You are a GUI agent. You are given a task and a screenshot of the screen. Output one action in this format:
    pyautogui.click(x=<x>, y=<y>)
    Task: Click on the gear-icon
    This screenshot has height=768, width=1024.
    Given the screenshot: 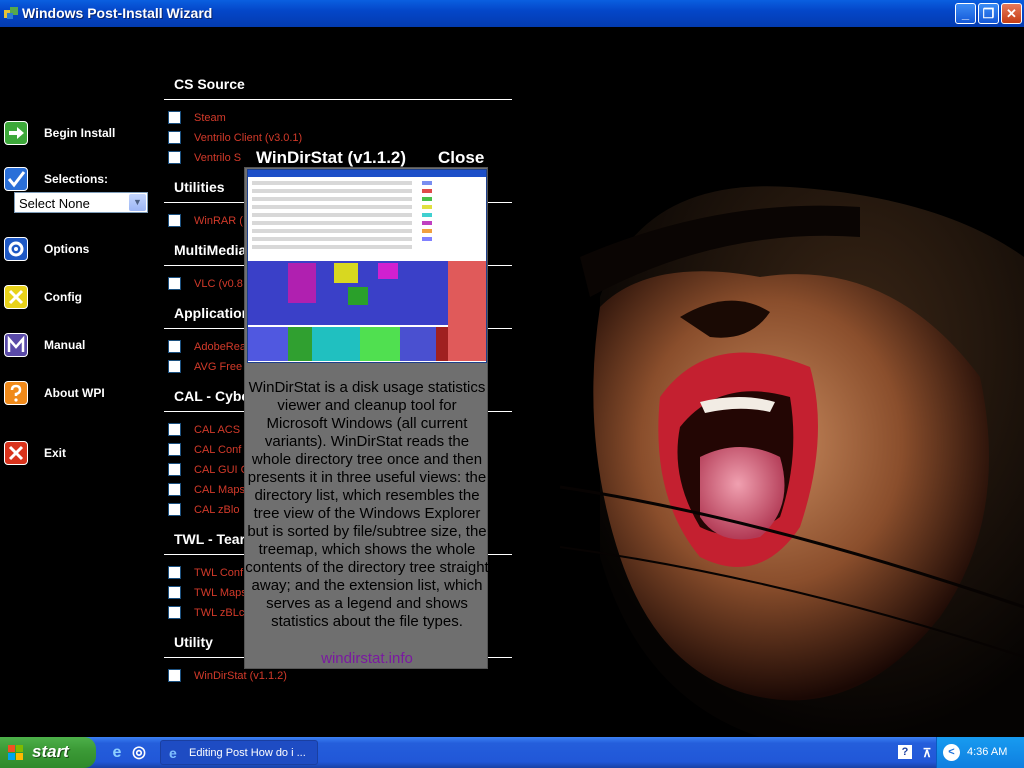 What is the action you would take?
    pyautogui.click(x=16, y=249)
    